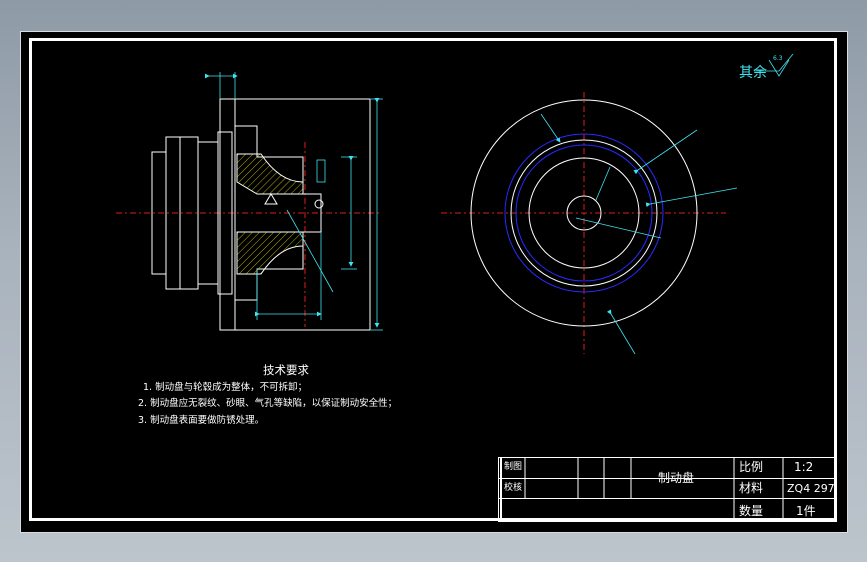 Image resolution: width=867 pixels, height=562 pixels. I want to click on section-hatch-top, so click(270, 174).